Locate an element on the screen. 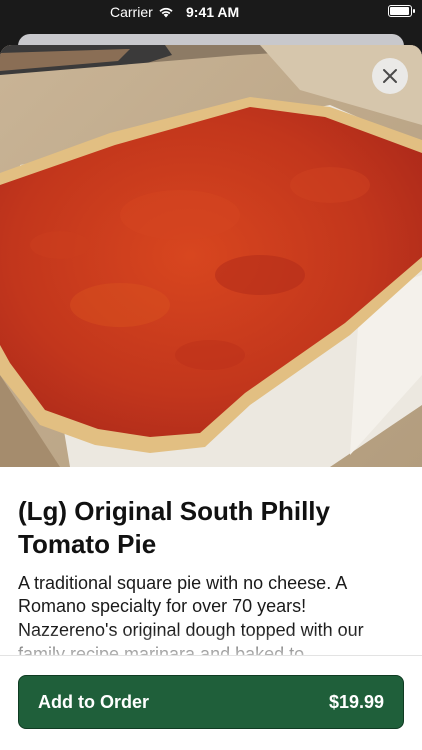 This screenshot has height=750, width=422. wifi-icon is located at coordinates (166, 12).